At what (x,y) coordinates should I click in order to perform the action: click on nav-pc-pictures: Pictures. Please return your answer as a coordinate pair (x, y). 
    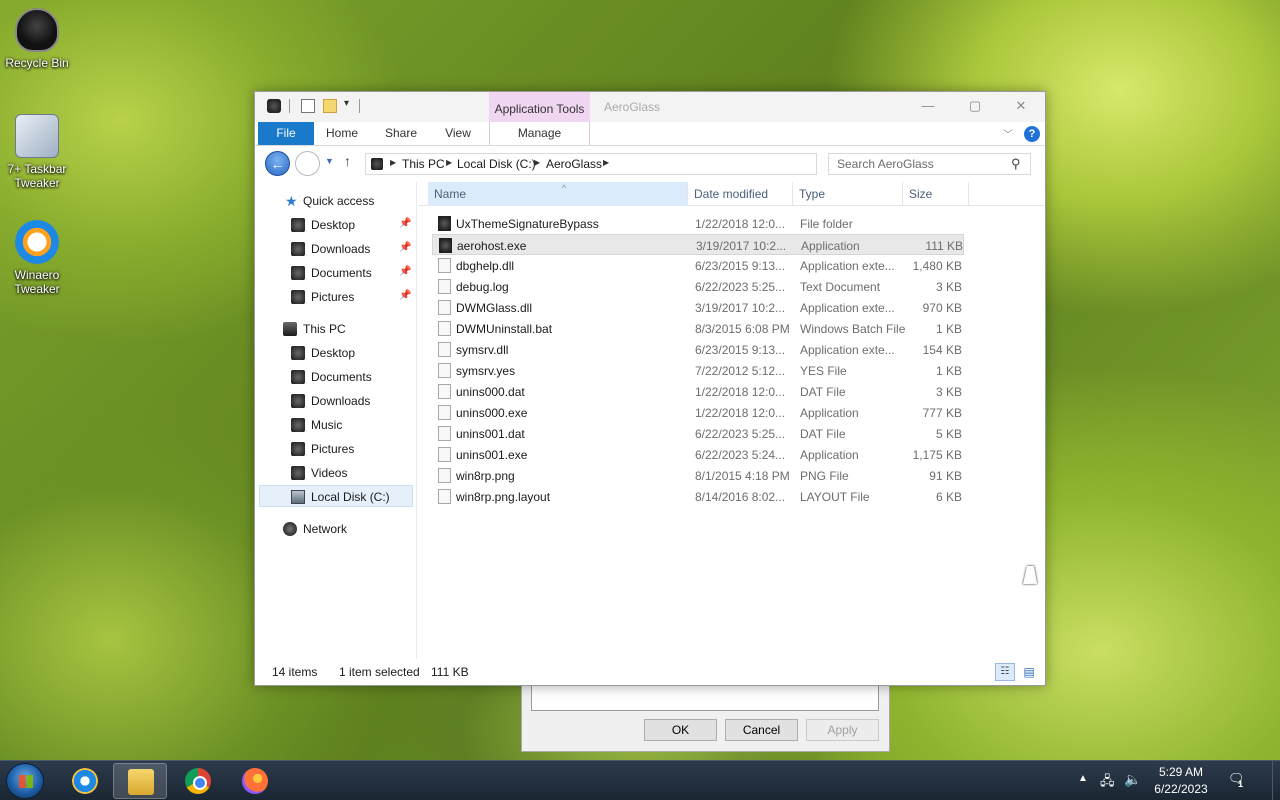
    Looking at the image, I should click on (335, 449).